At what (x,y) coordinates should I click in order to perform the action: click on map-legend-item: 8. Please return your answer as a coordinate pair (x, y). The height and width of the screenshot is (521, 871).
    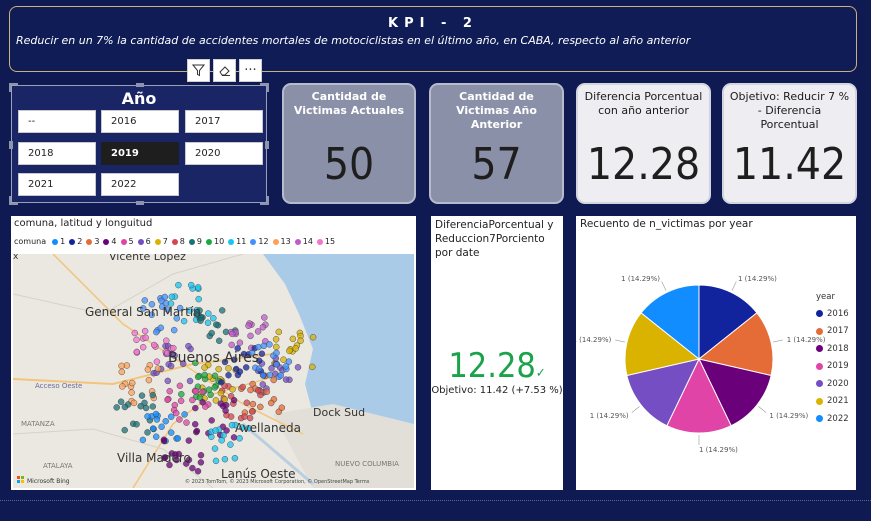
    Looking at the image, I should click on (178, 241).